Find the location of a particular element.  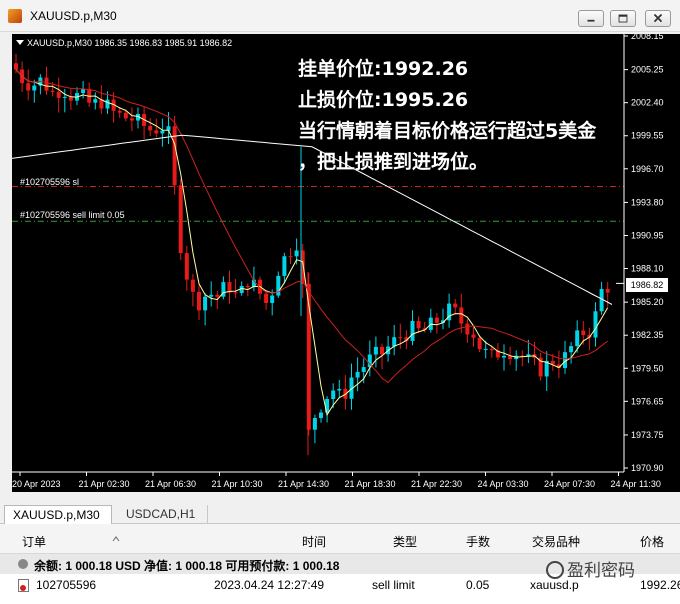

price-tick-label: 2005.25 is located at coordinates (647, 70).